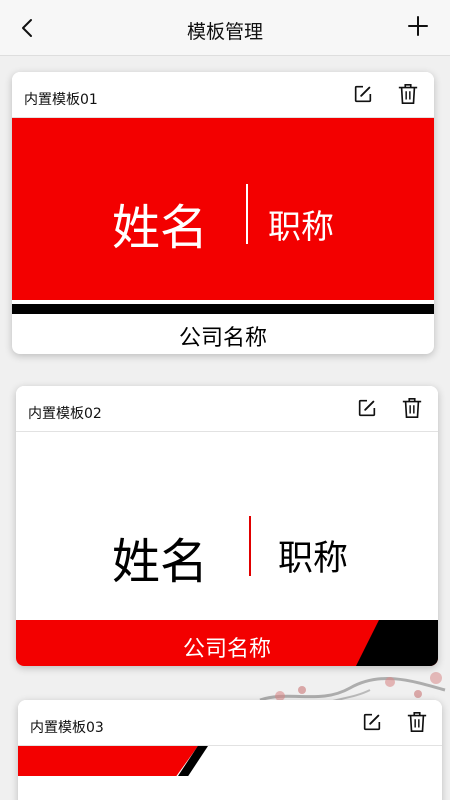 This screenshot has width=450, height=800. I want to click on template-name: 内置模板02, so click(65, 414).